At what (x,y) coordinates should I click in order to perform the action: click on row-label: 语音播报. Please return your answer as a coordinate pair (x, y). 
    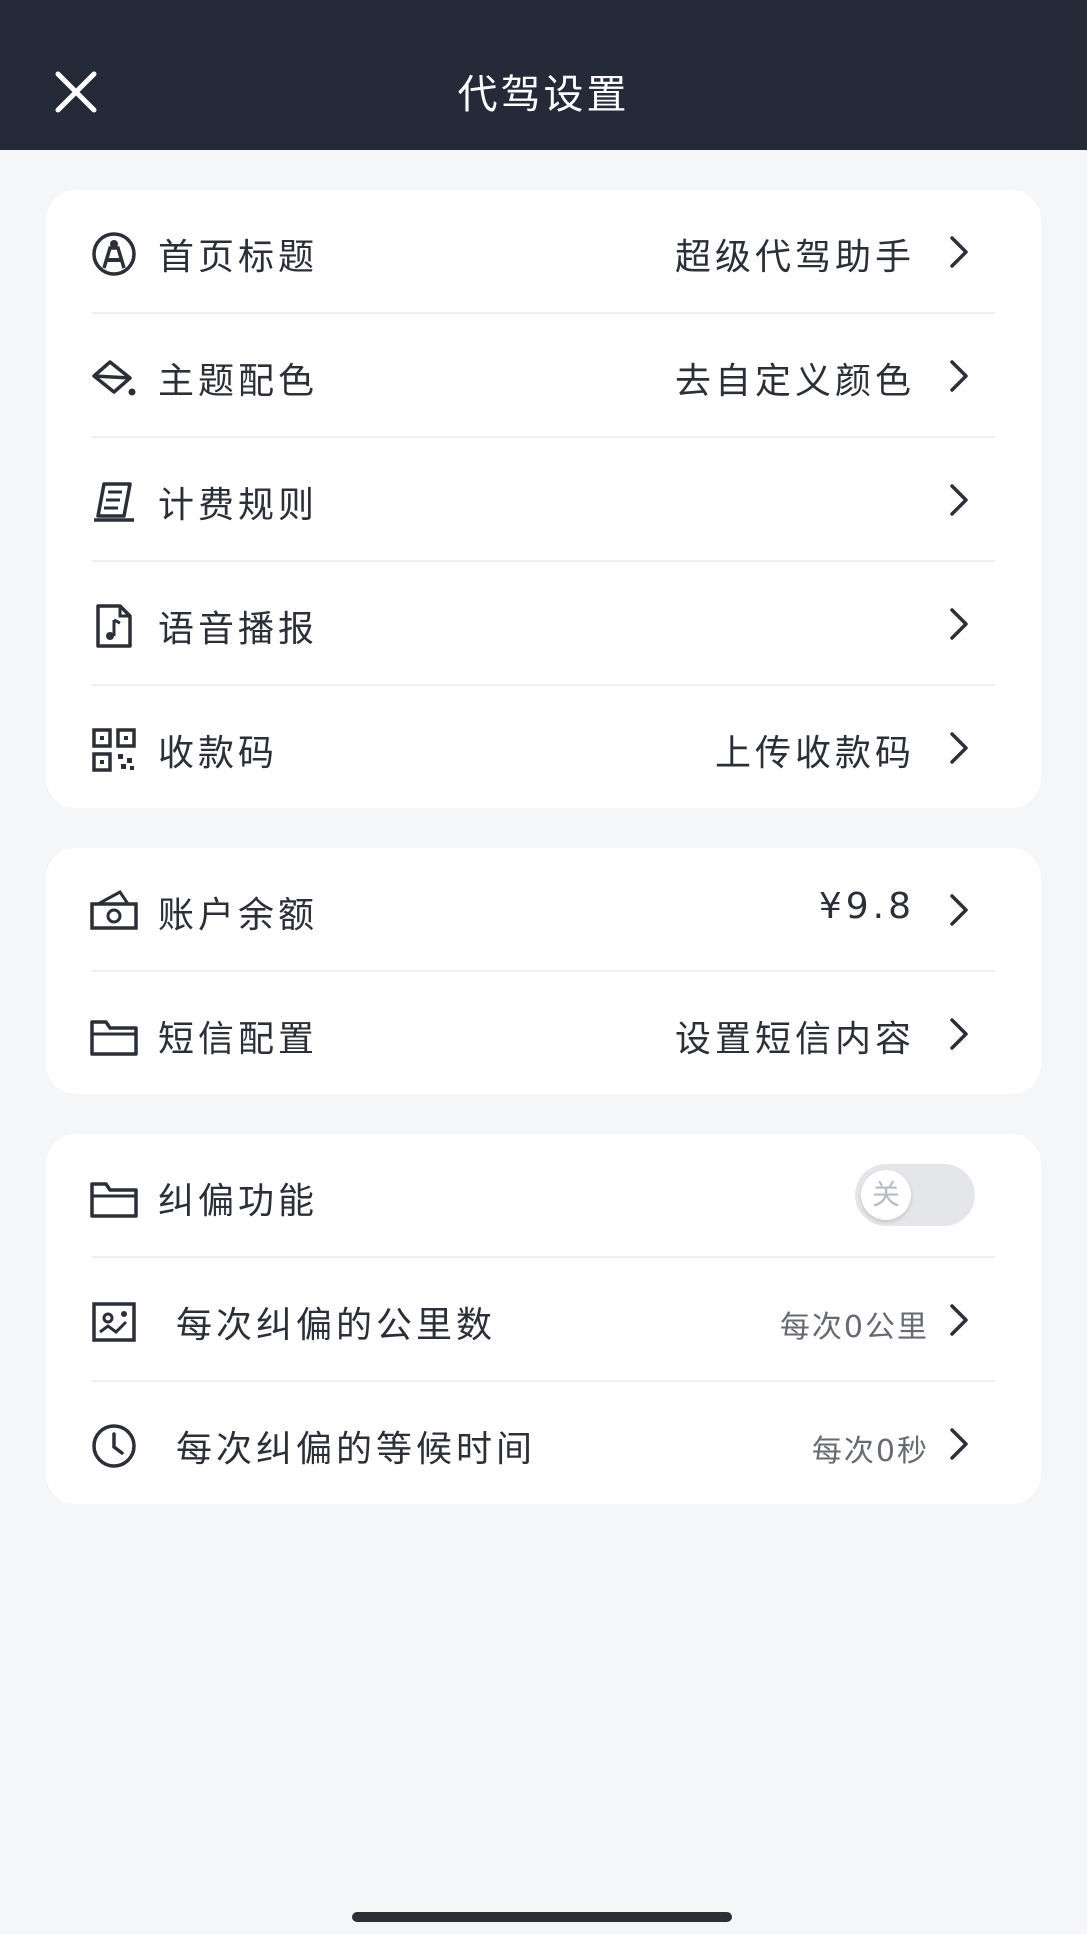
    Looking at the image, I should click on (238, 629).